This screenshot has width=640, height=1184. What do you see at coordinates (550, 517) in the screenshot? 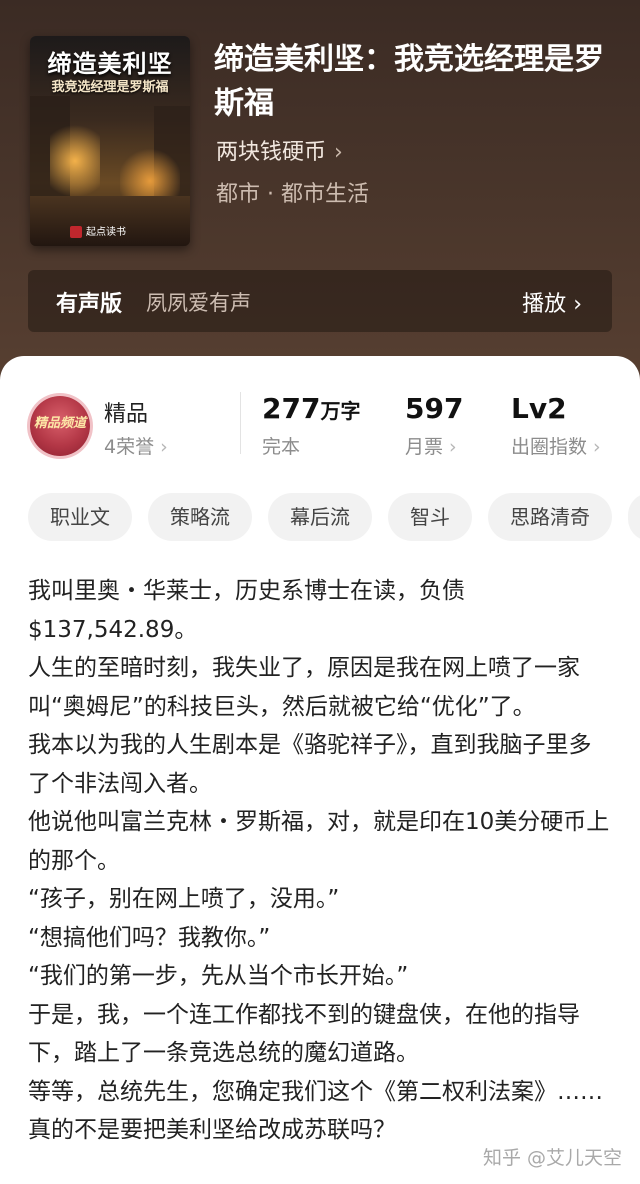
I see `tag-chip: 思路清奇` at bounding box center [550, 517].